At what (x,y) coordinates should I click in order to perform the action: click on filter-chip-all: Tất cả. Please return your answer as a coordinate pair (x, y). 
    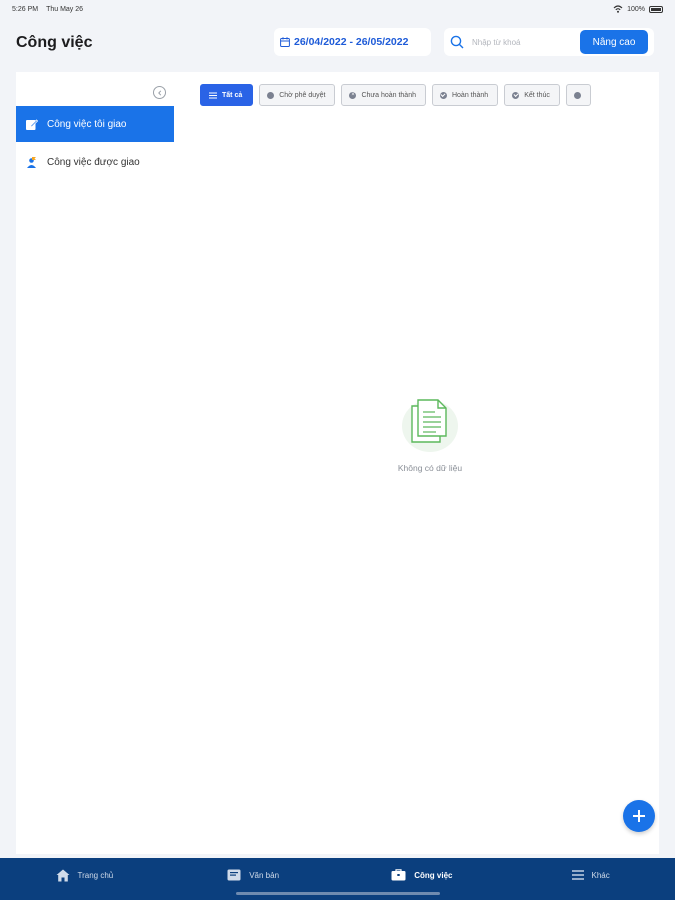
    Looking at the image, I should click on (227, 95).